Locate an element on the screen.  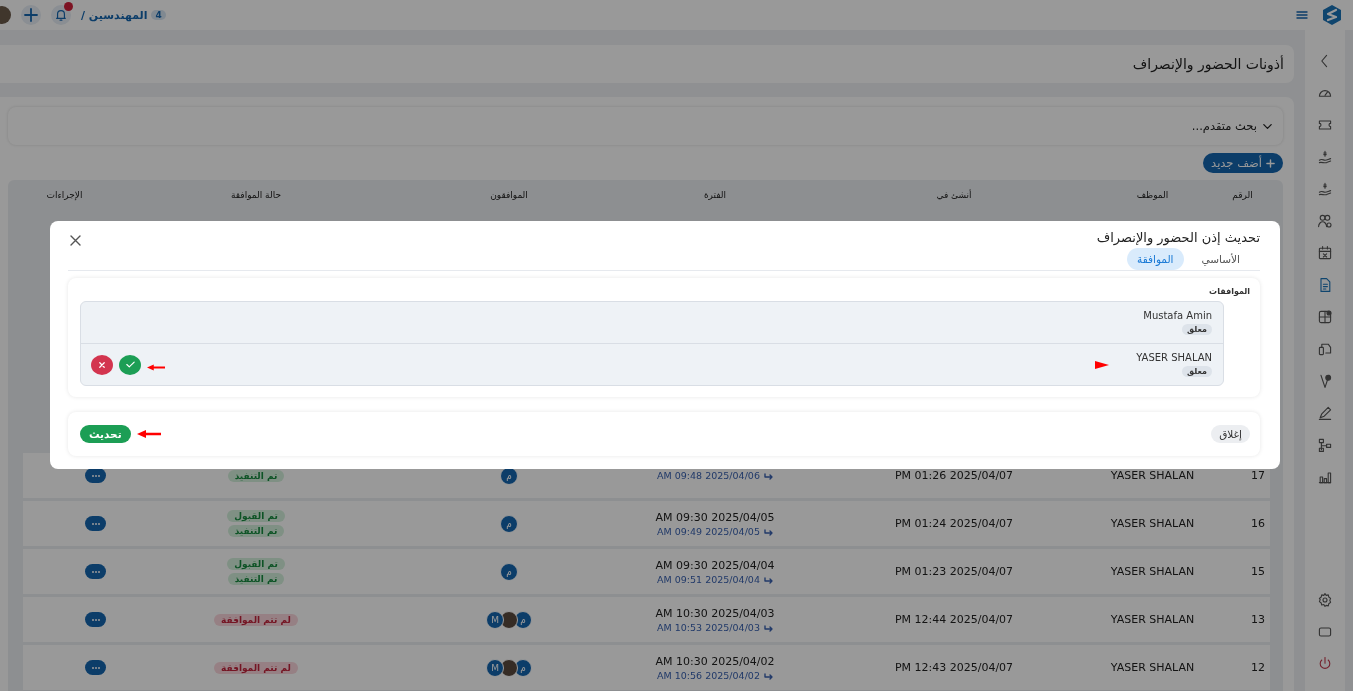
period-start: AM 09:30 2025/04/05 is located at coordinates (715, 517).